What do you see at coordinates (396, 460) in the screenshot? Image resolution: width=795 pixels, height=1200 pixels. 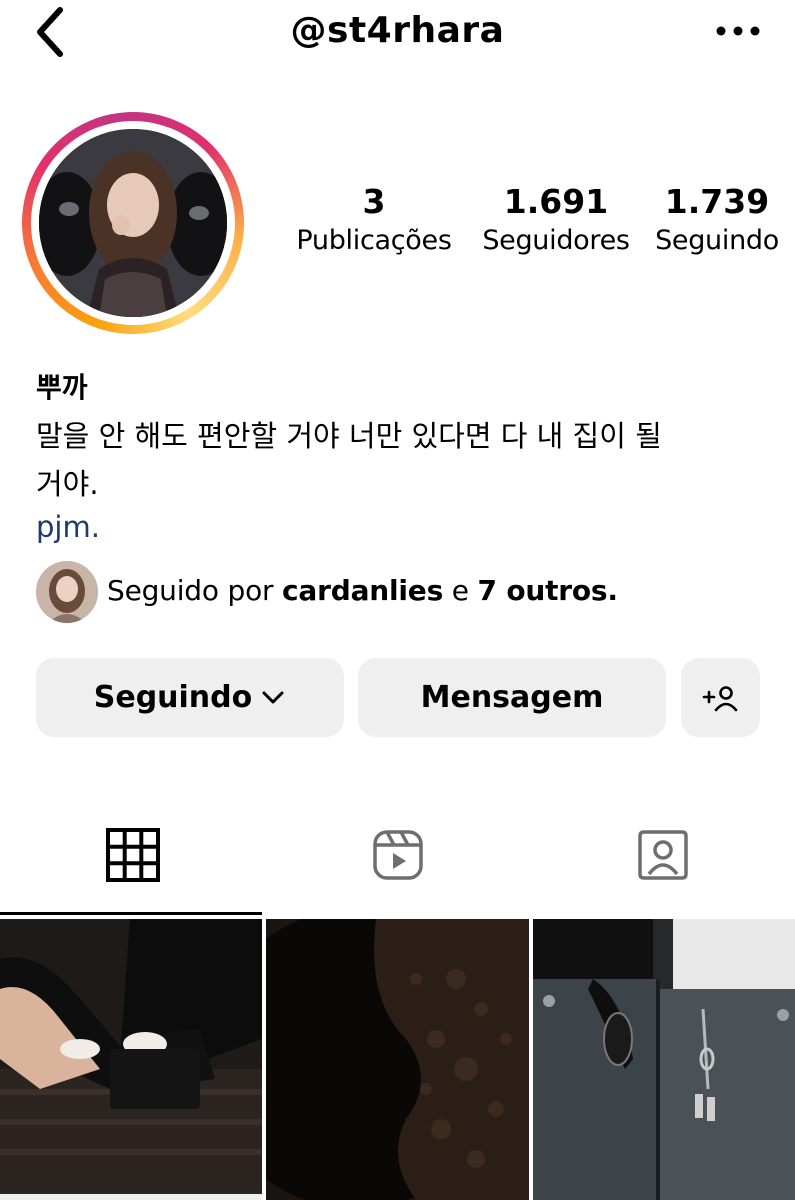 I see `bio: 말을 안 해도 편안할 거야 너만 있다면 다 내 집이 될 거야.` at bounding box center [396, 460].